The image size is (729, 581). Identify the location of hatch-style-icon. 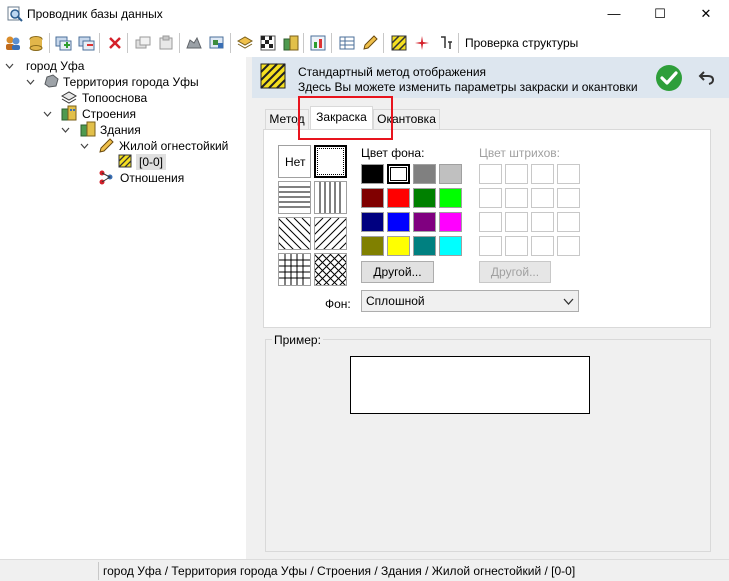
(273, 76).